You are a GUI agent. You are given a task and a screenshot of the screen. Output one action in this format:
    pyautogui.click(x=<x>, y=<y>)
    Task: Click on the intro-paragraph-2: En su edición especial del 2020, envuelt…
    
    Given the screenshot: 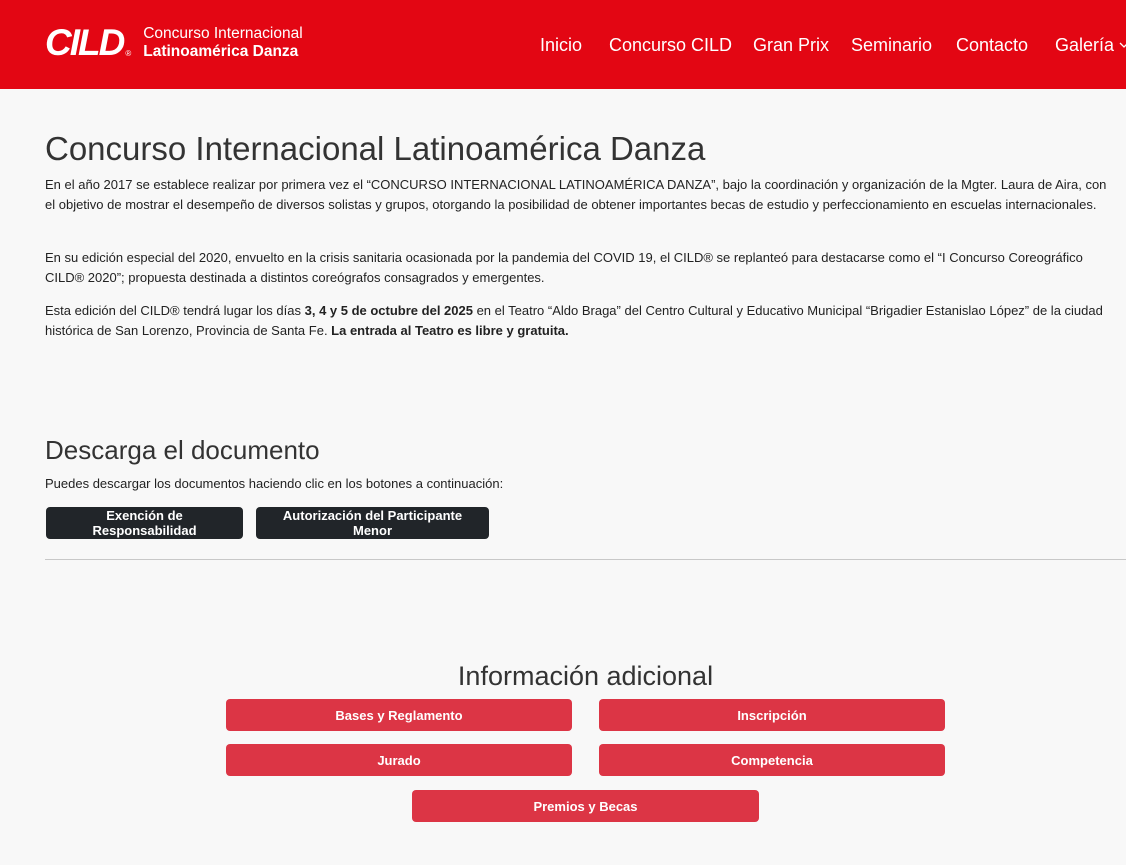 What is the action you would take?
    pyautogui.click(x=564, y=267)
    